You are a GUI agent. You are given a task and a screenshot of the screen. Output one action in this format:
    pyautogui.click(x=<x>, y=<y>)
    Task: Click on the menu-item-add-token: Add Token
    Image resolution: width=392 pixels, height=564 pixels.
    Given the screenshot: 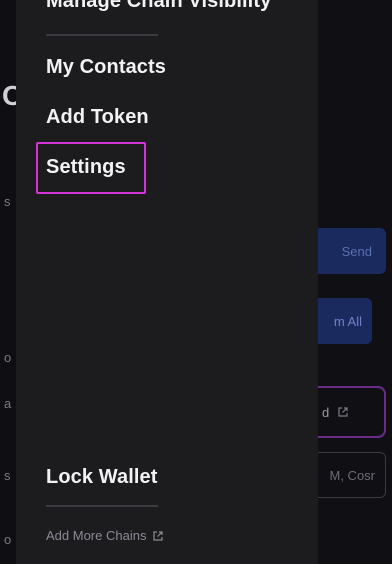 What is the action you would take?
    pyautogui.click(x=97, y=117)
    